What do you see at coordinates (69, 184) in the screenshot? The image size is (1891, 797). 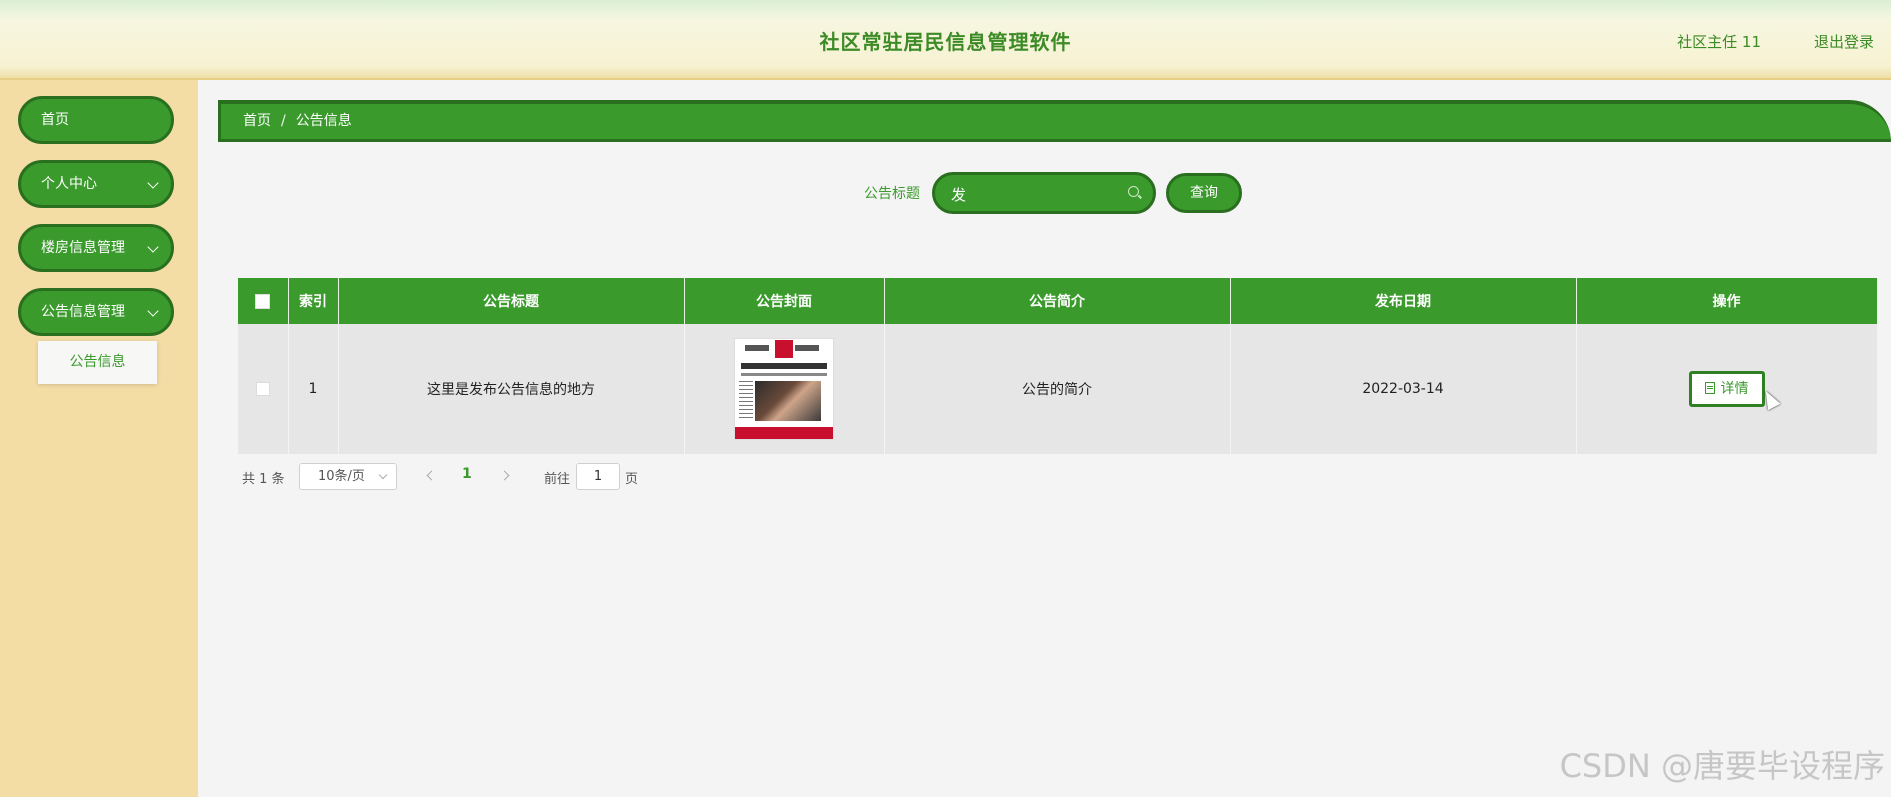 I see `sidebar-item-label: 个人中心` at bounding box center [69, 184].